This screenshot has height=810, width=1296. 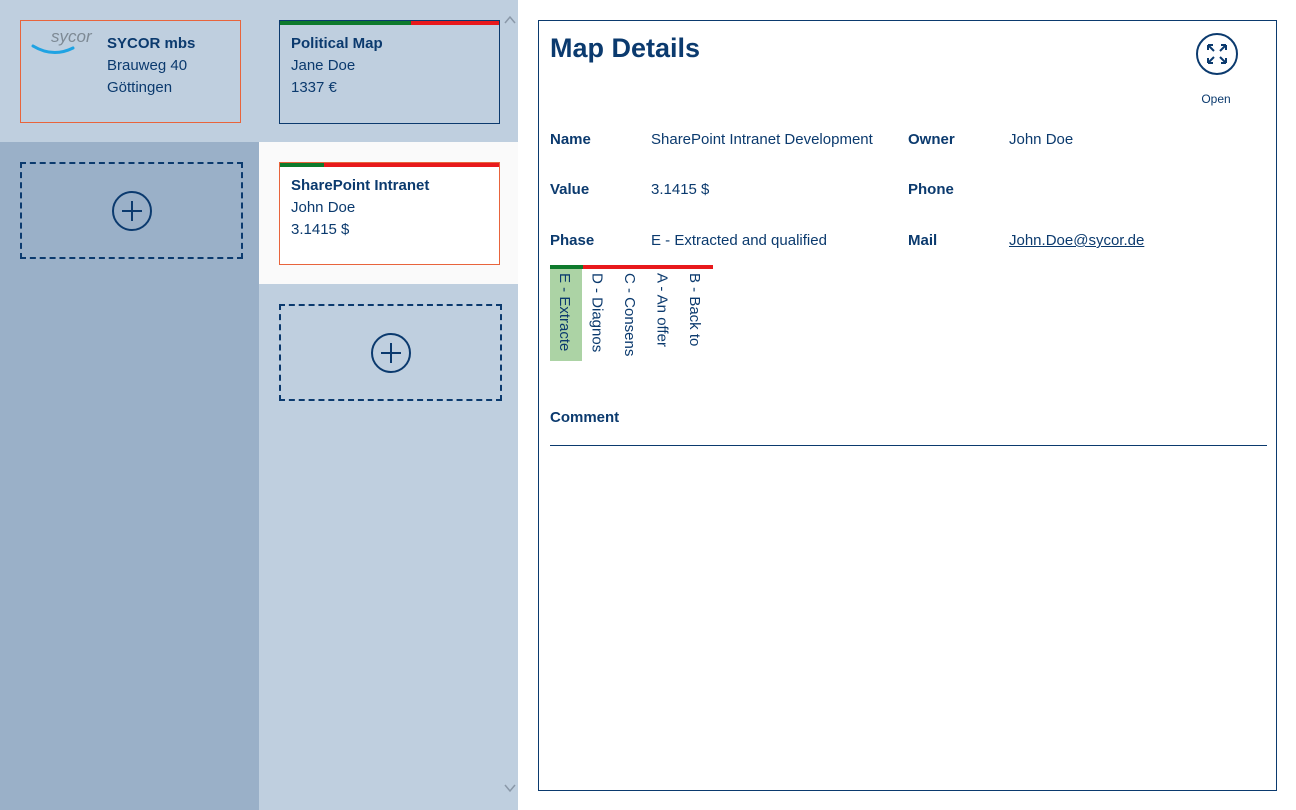 What do you see at coordinates (908, 445) in the screenshot?
I see `comment-divider` at bounding box center [908, 445].